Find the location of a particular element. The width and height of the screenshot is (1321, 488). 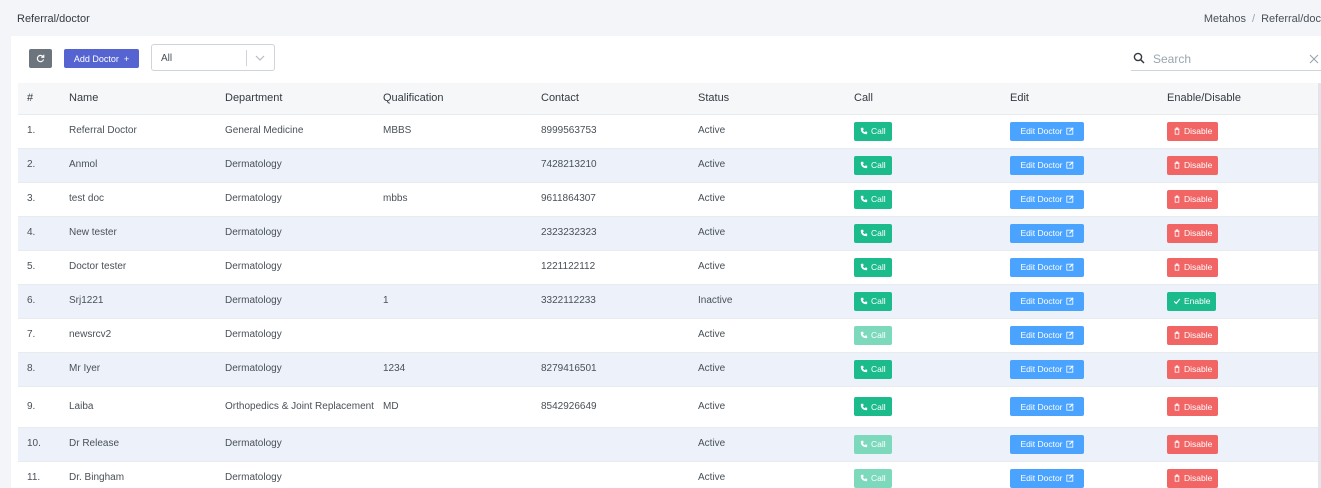

enable-label: Enable is located at coordinates (1197, 301).